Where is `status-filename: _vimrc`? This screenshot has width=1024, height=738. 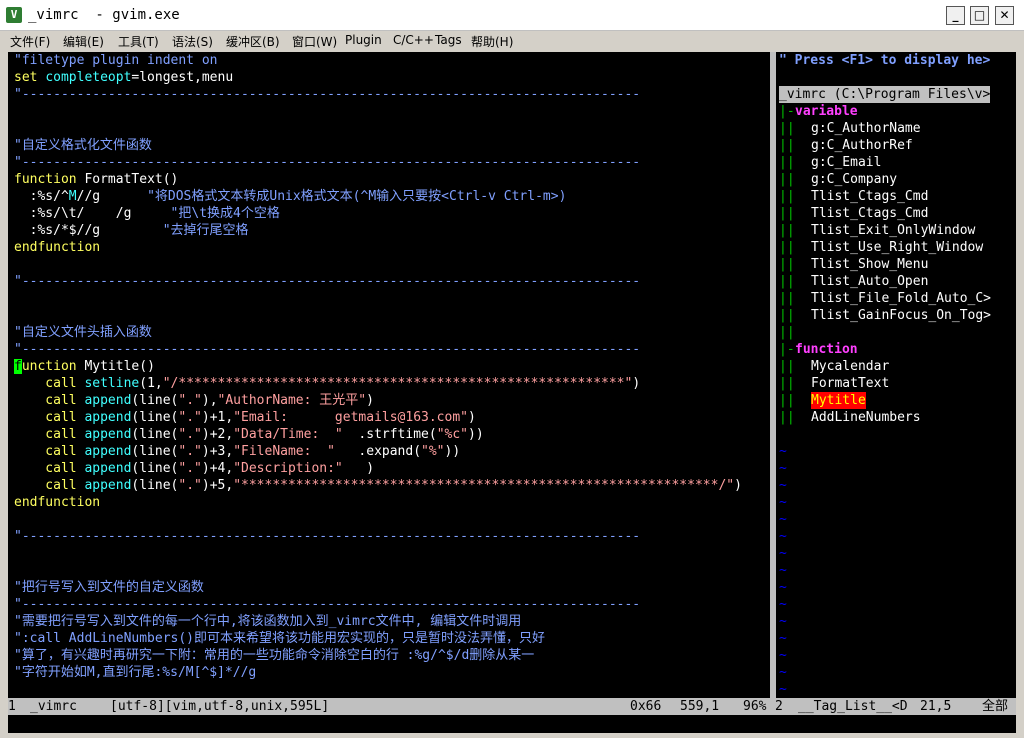
status-filename: _vimrc is located at coordinates (53, 706).